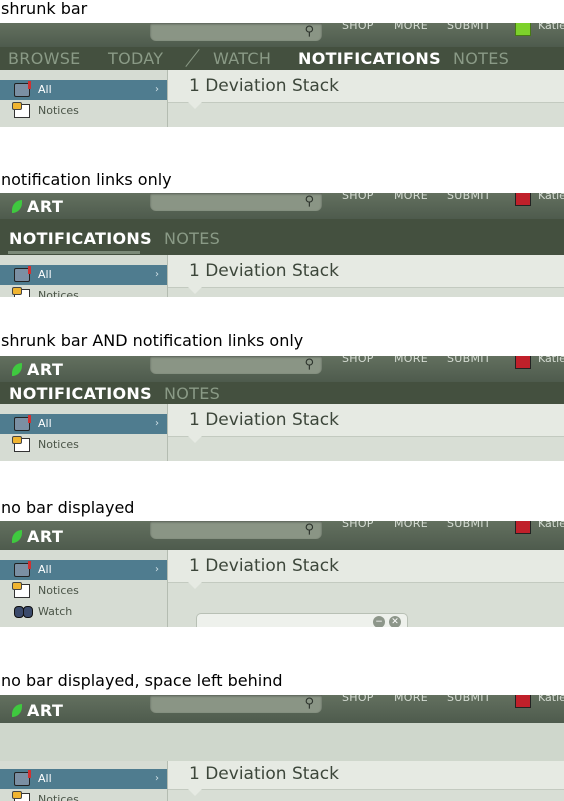 The image size is (564, 801). I want to click on binoculars-icon, so click(23, 612).